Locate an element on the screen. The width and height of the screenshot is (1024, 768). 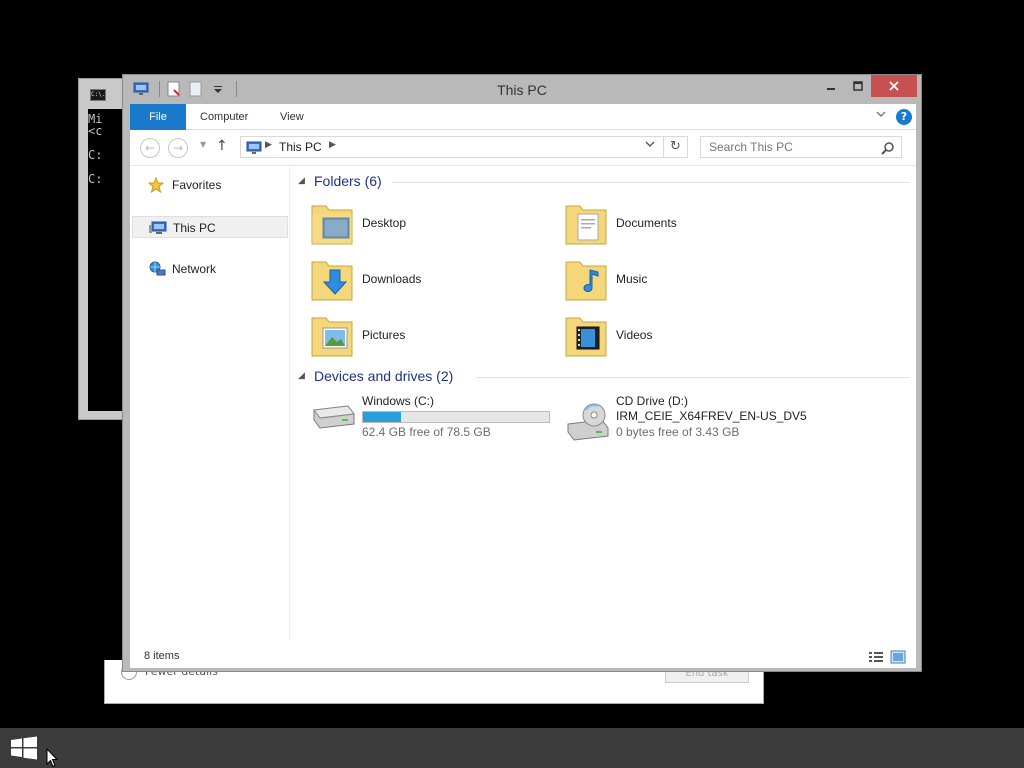
title-bar: This PC is located at coordinates (522, 89).